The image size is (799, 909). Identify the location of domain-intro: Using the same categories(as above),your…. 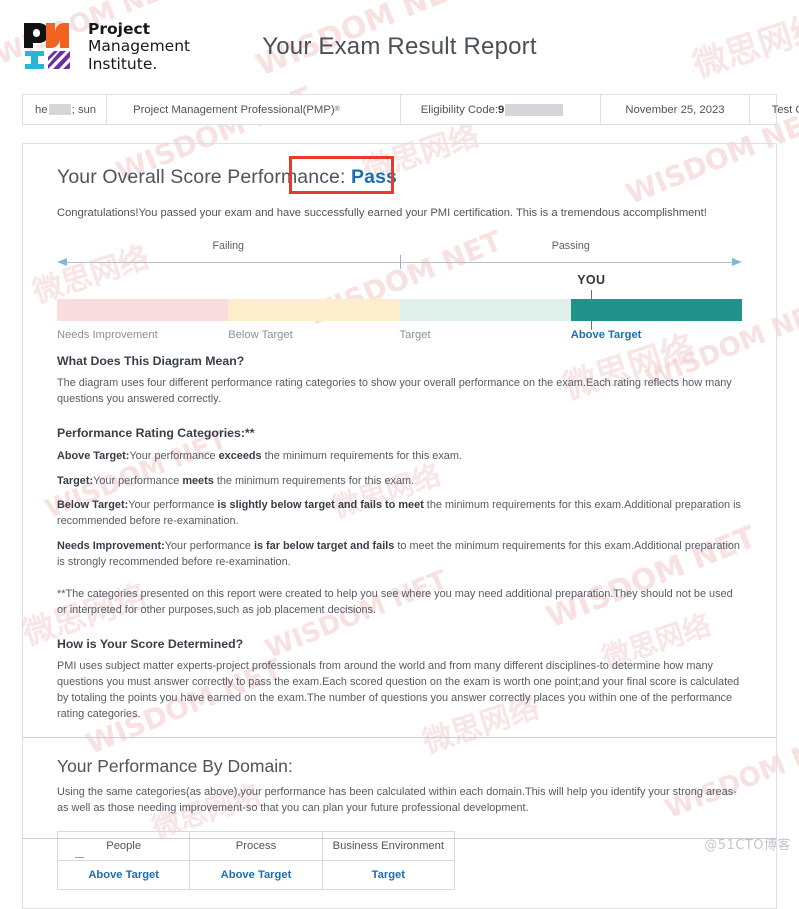
(397, 799).